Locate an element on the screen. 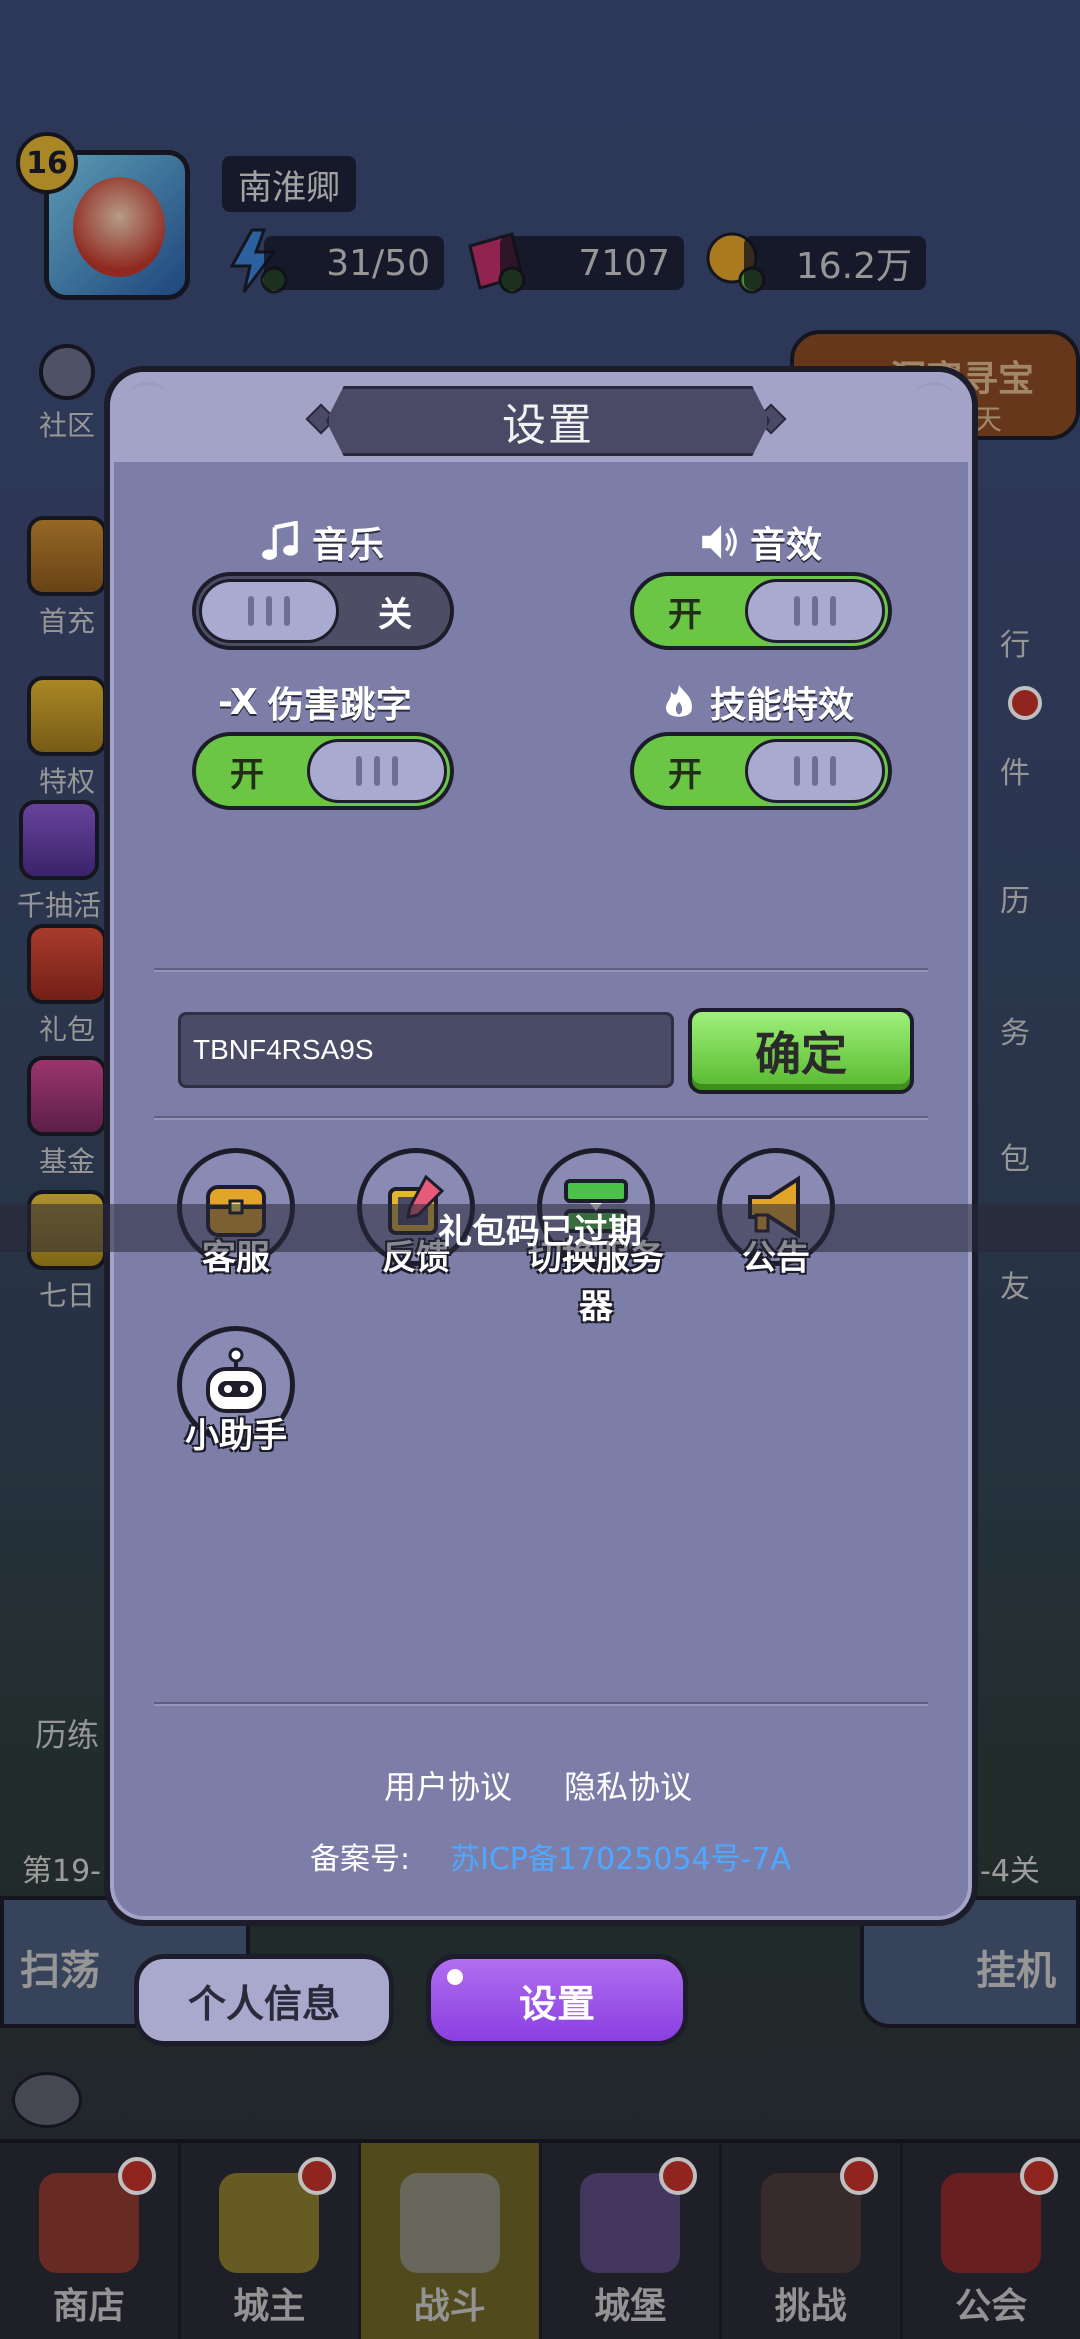 This screenshot has width=1080, height=2339. music-label: 音乐 is located at coordinates (322, 542).